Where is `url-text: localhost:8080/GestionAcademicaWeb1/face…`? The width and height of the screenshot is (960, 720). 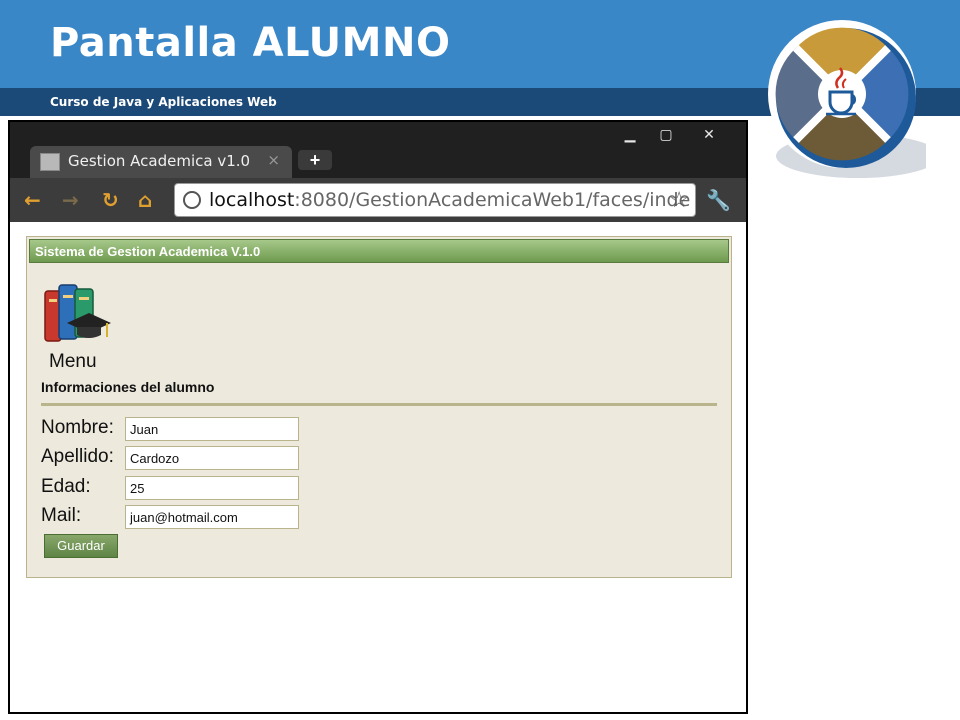 url-text: localhost:8080/GestionAcademicaWeb1/face… is located at coordinates (449, 200).